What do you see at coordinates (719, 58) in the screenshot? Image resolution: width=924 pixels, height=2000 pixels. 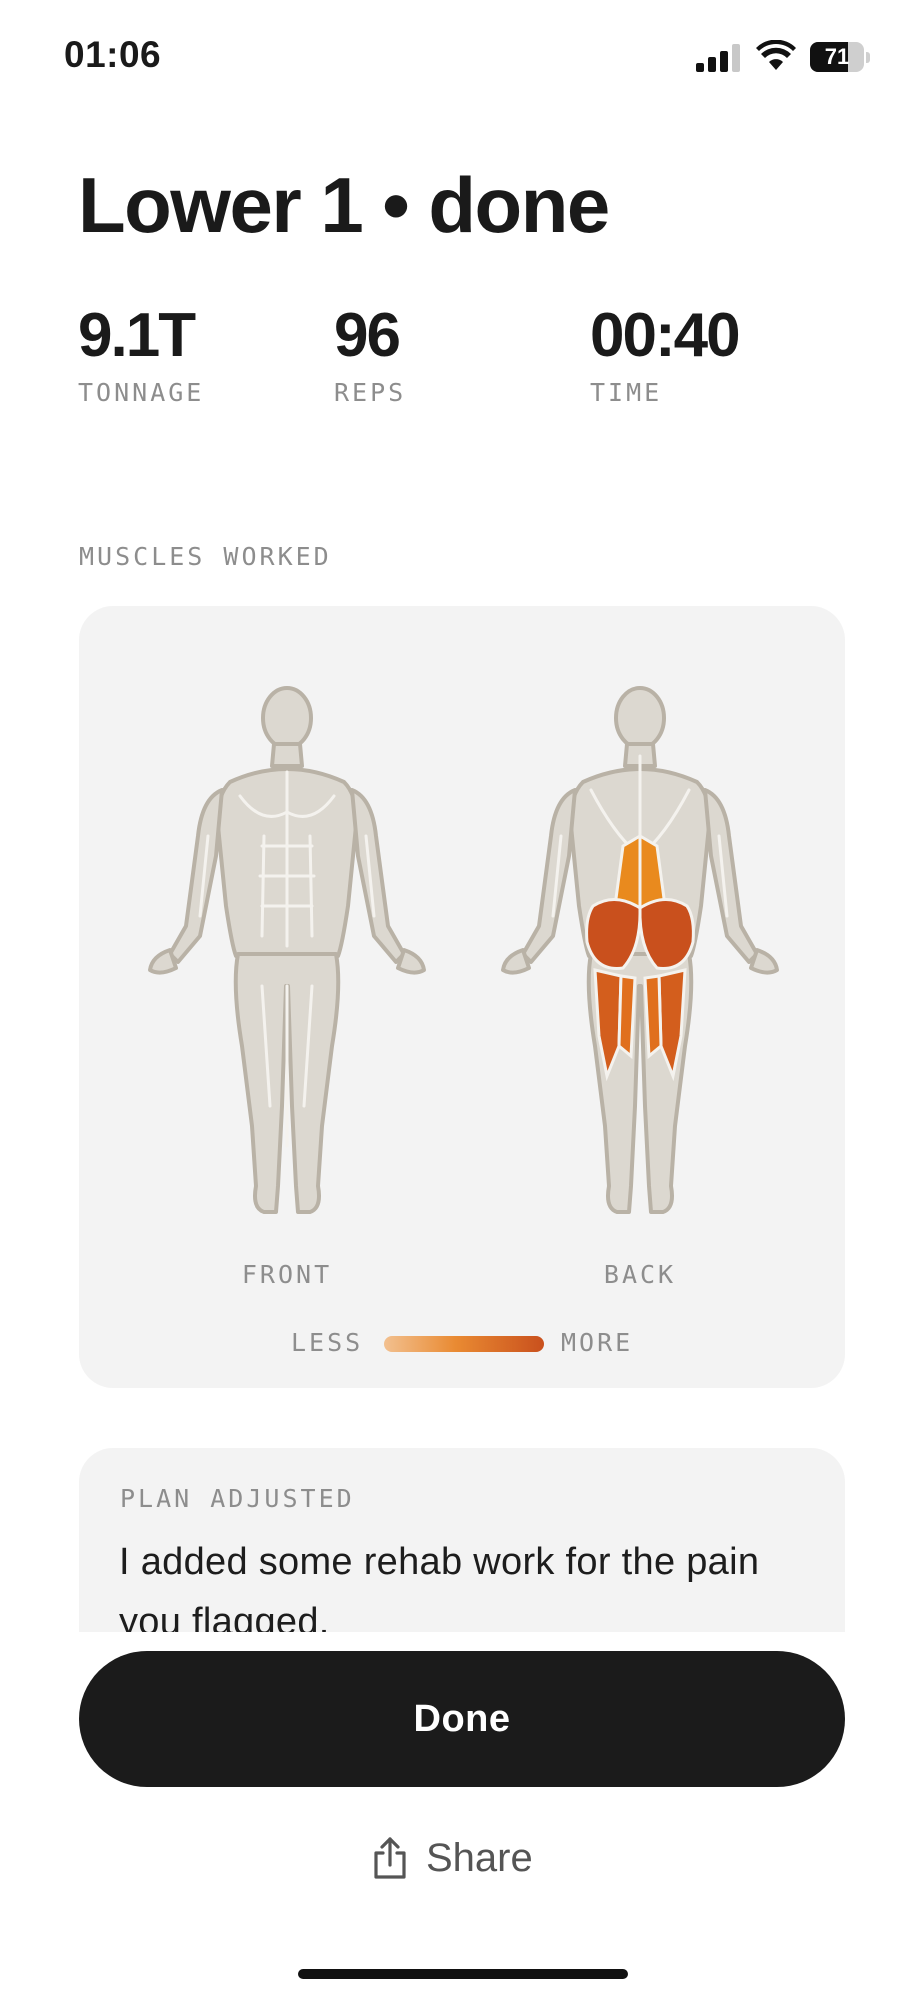 I see `cellular-signal-icon` at bounding box center [719, 58].